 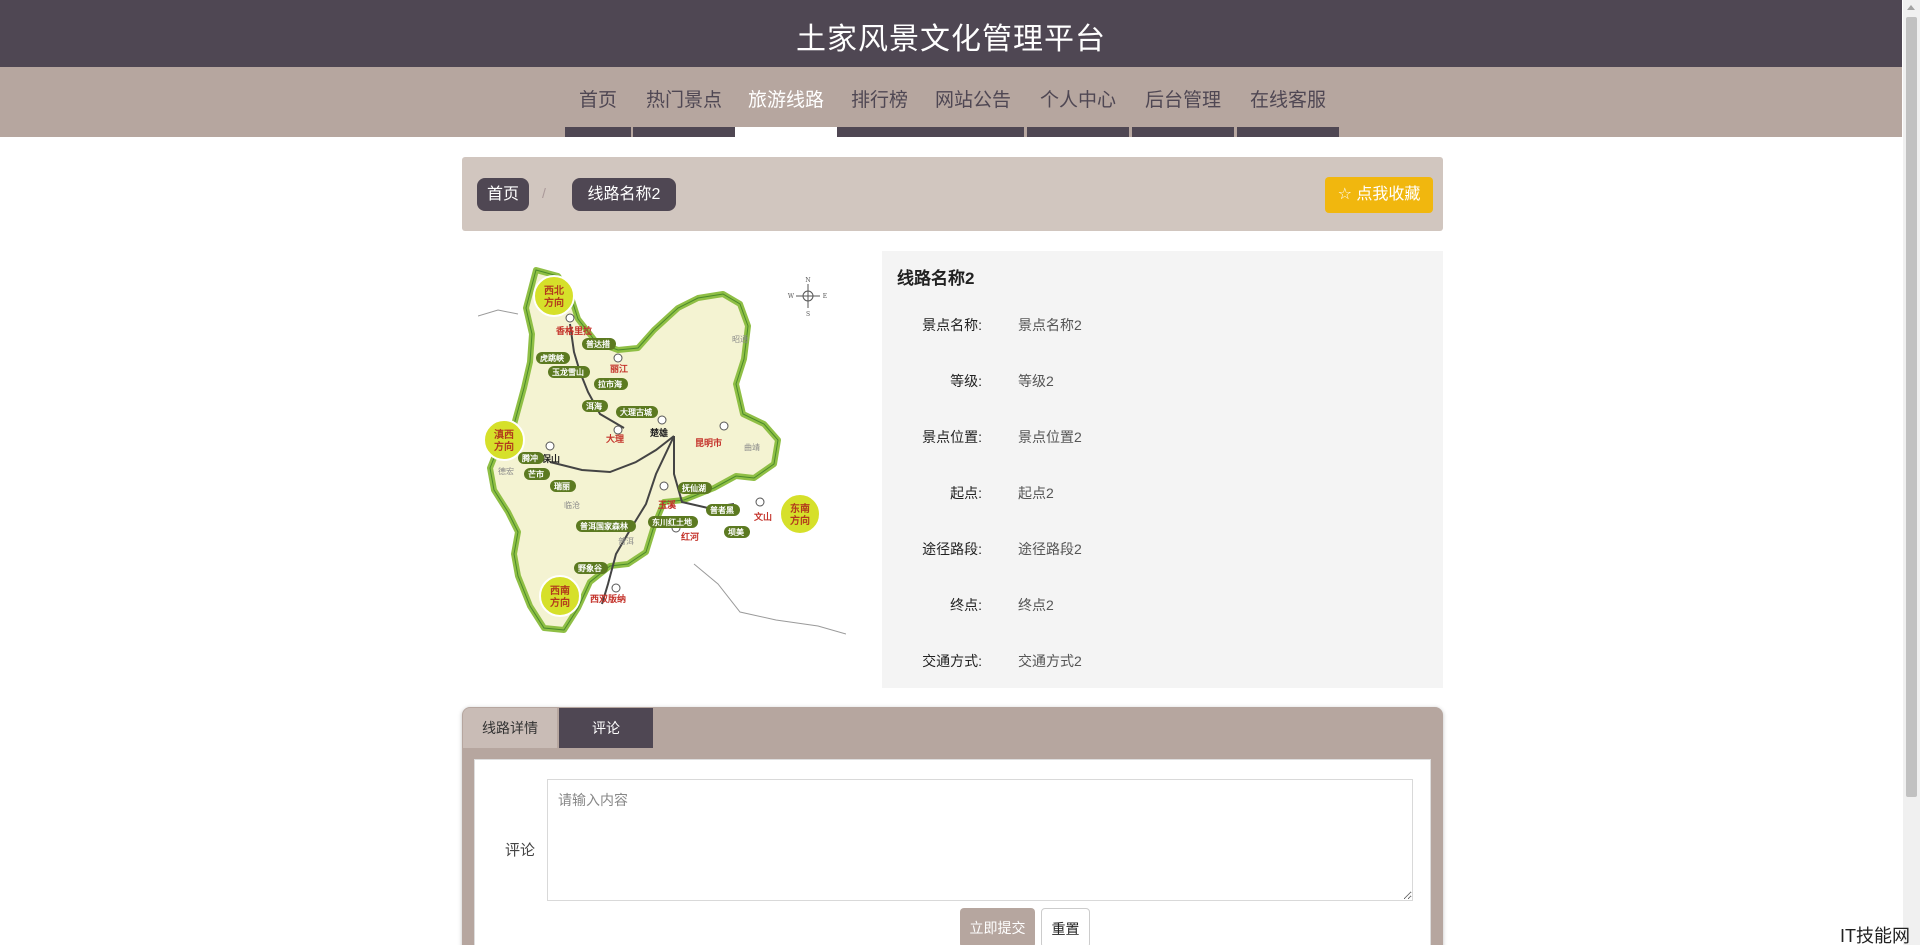 What do you see at coordinates (980, 840) in the screenshot?
I see `comment-textarea` at bounding box center [980, 840].